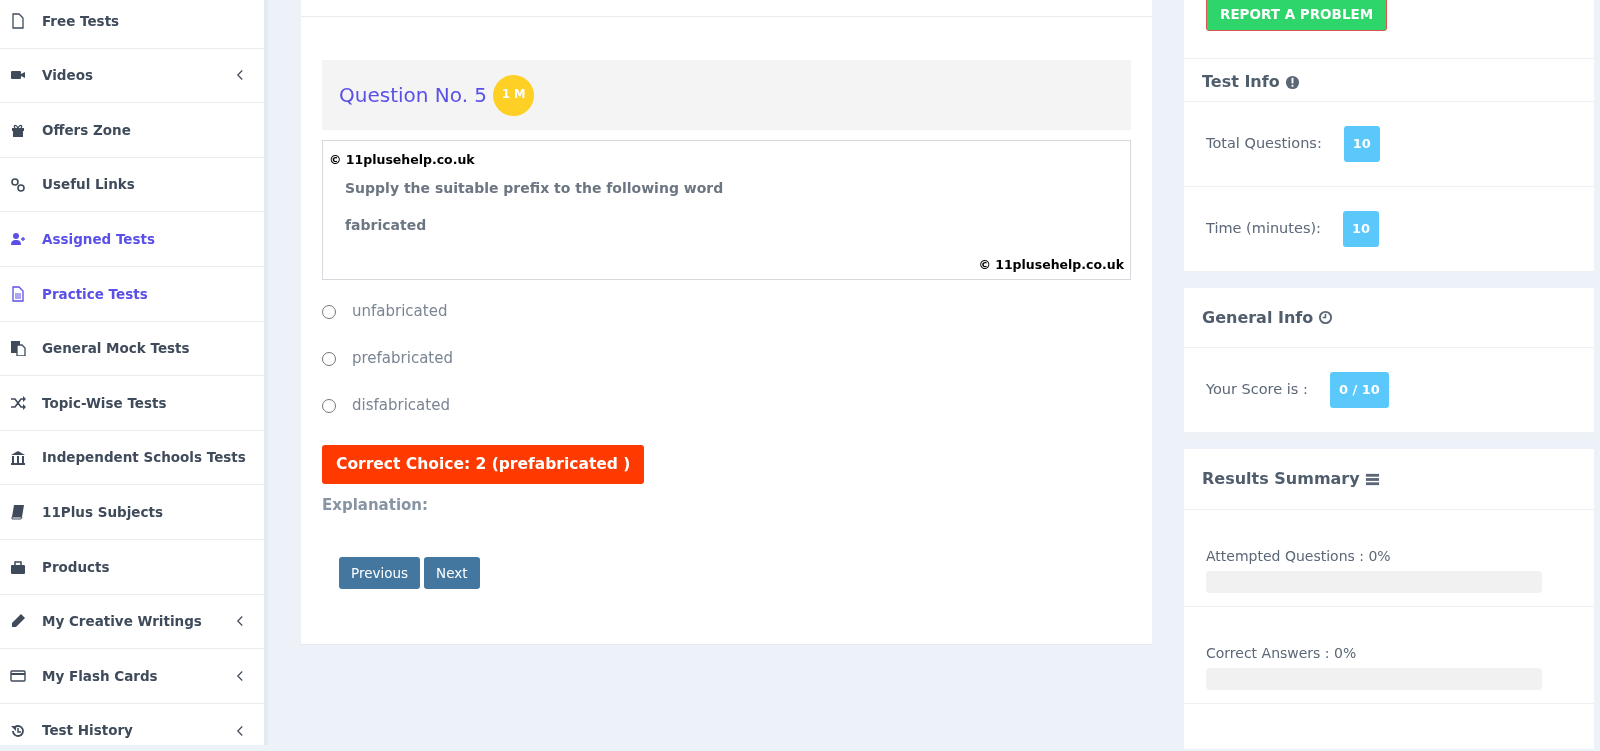  Describe the element at coordinates (132, 403) in the screenshot. I see `sidebar-item: Topic-Wise Tests` at that location.